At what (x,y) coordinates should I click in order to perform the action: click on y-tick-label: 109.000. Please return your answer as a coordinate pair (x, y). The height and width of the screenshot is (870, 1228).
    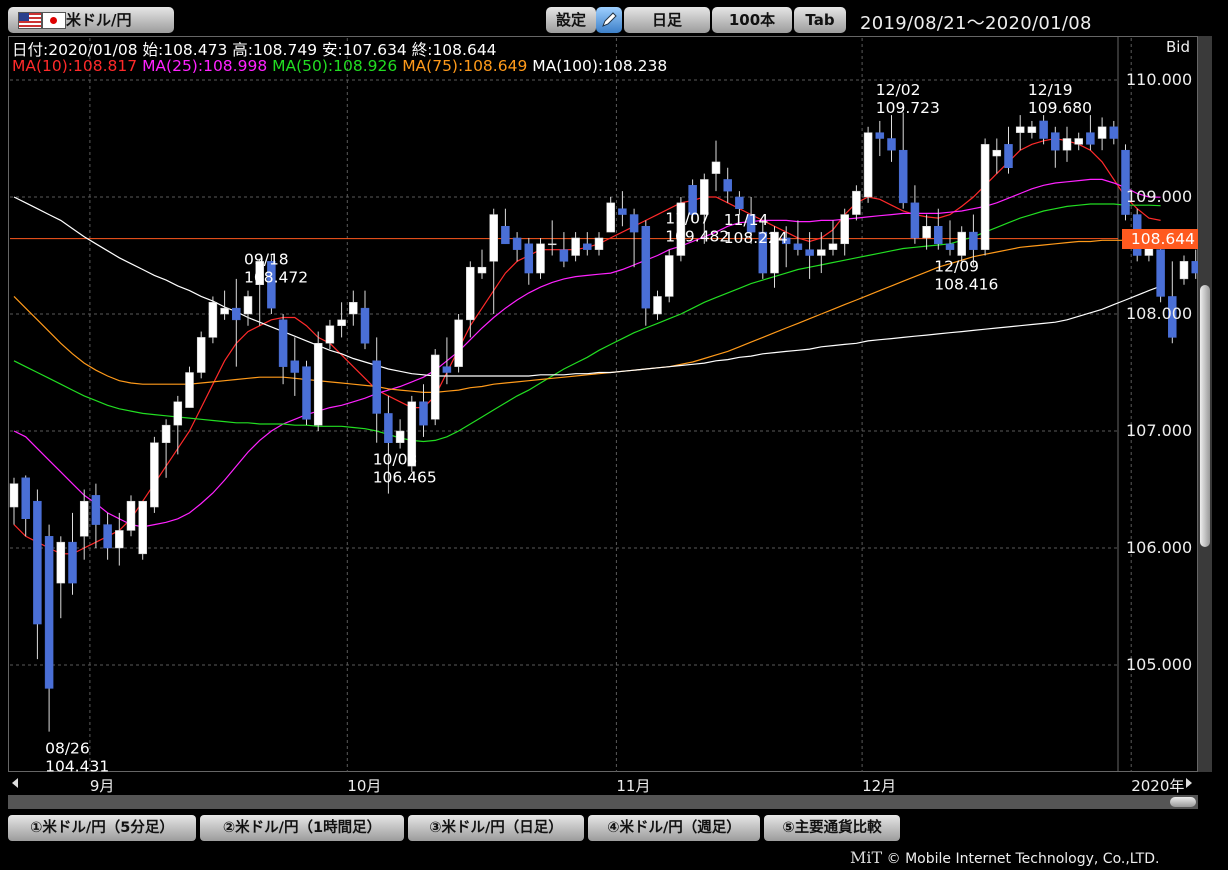
    Looking at the image, I should click on (1159, 196).